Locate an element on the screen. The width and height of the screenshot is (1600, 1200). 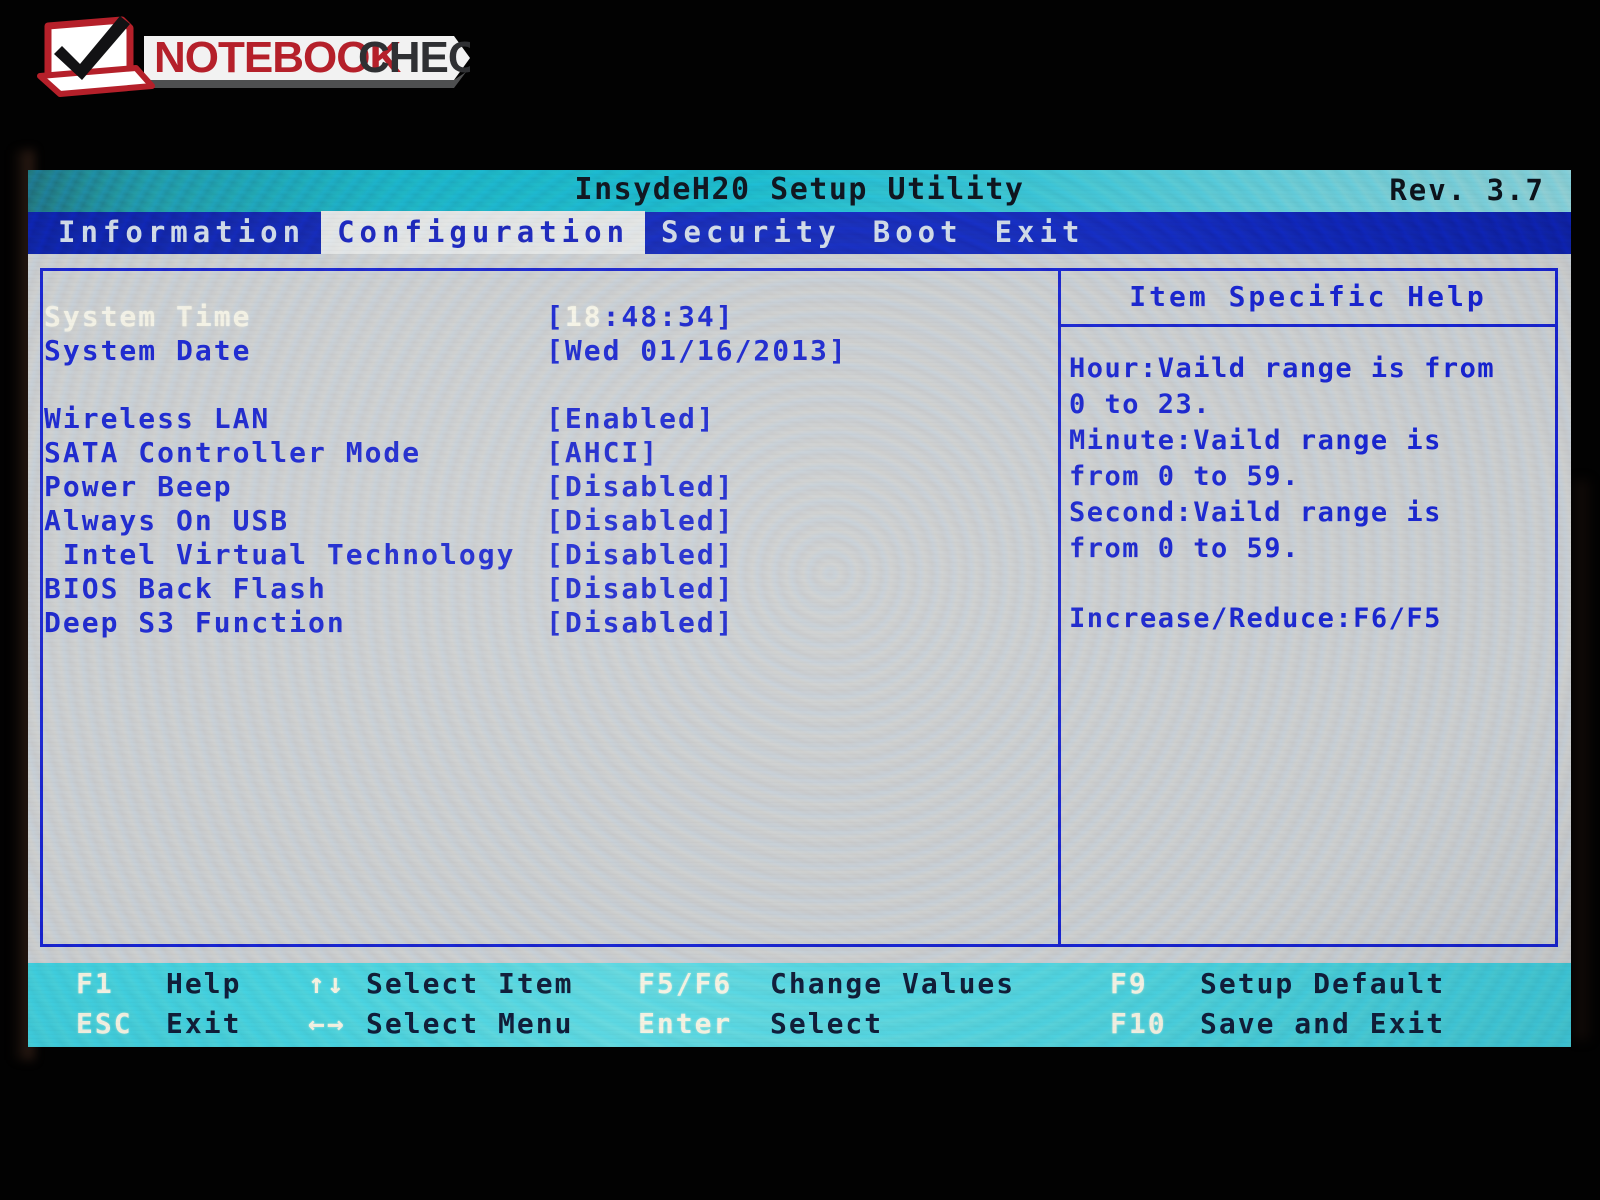
help-line-6: from 0 to 59. is located at coordinates (1184, 548).